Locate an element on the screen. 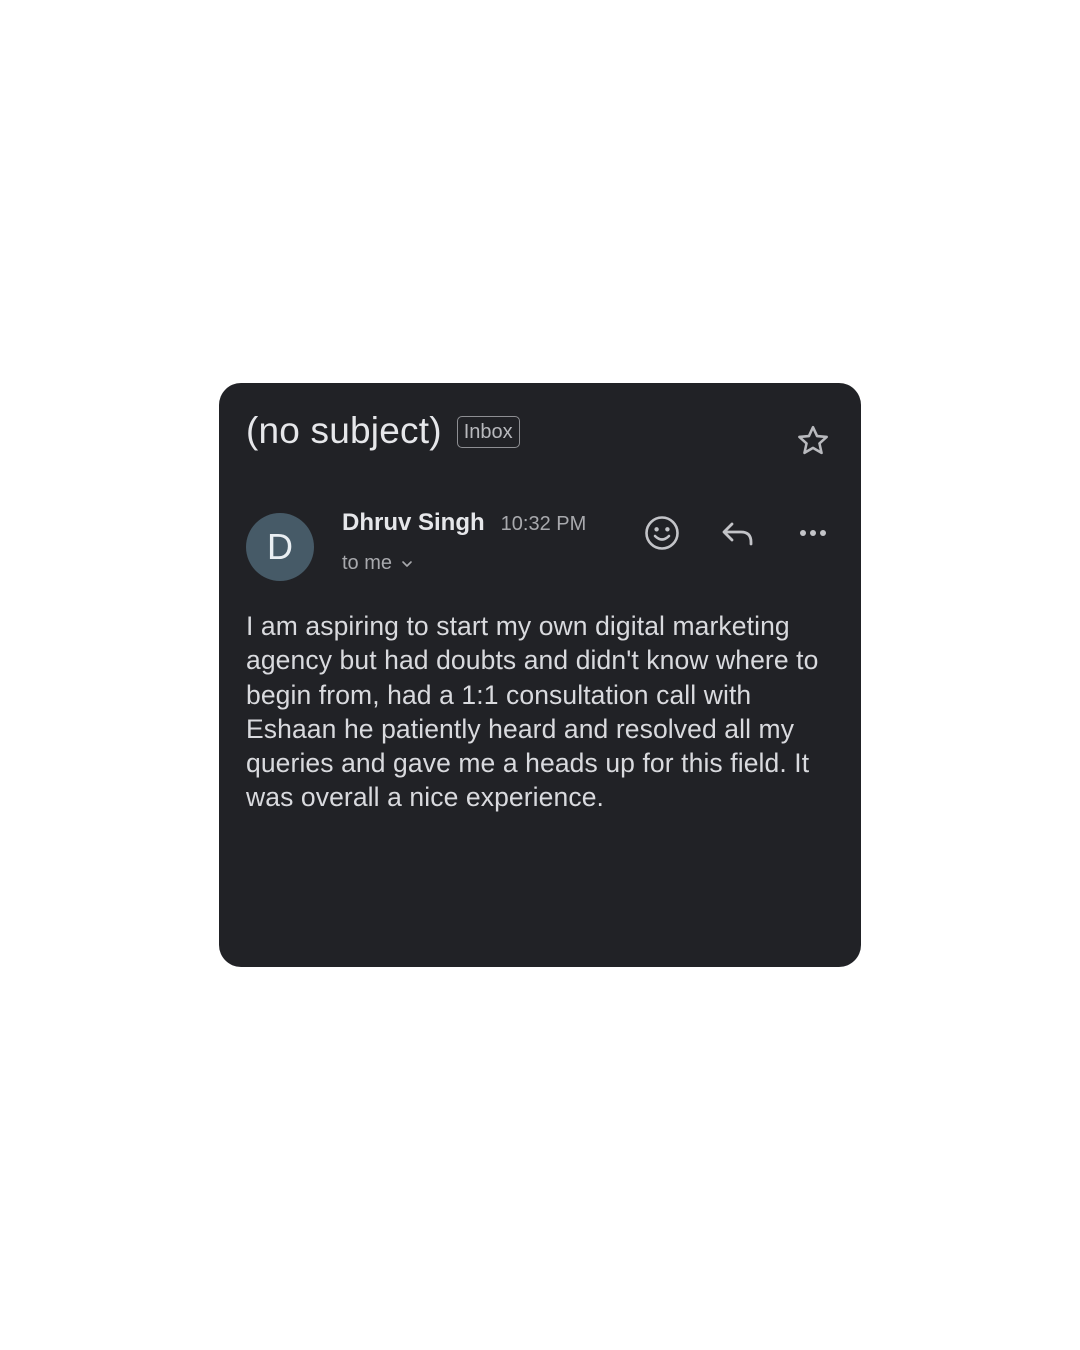 The height and width of the screenshot is (1350, 1080). subject-row: (no subject) Inbox is located at coordinates (383, 431).